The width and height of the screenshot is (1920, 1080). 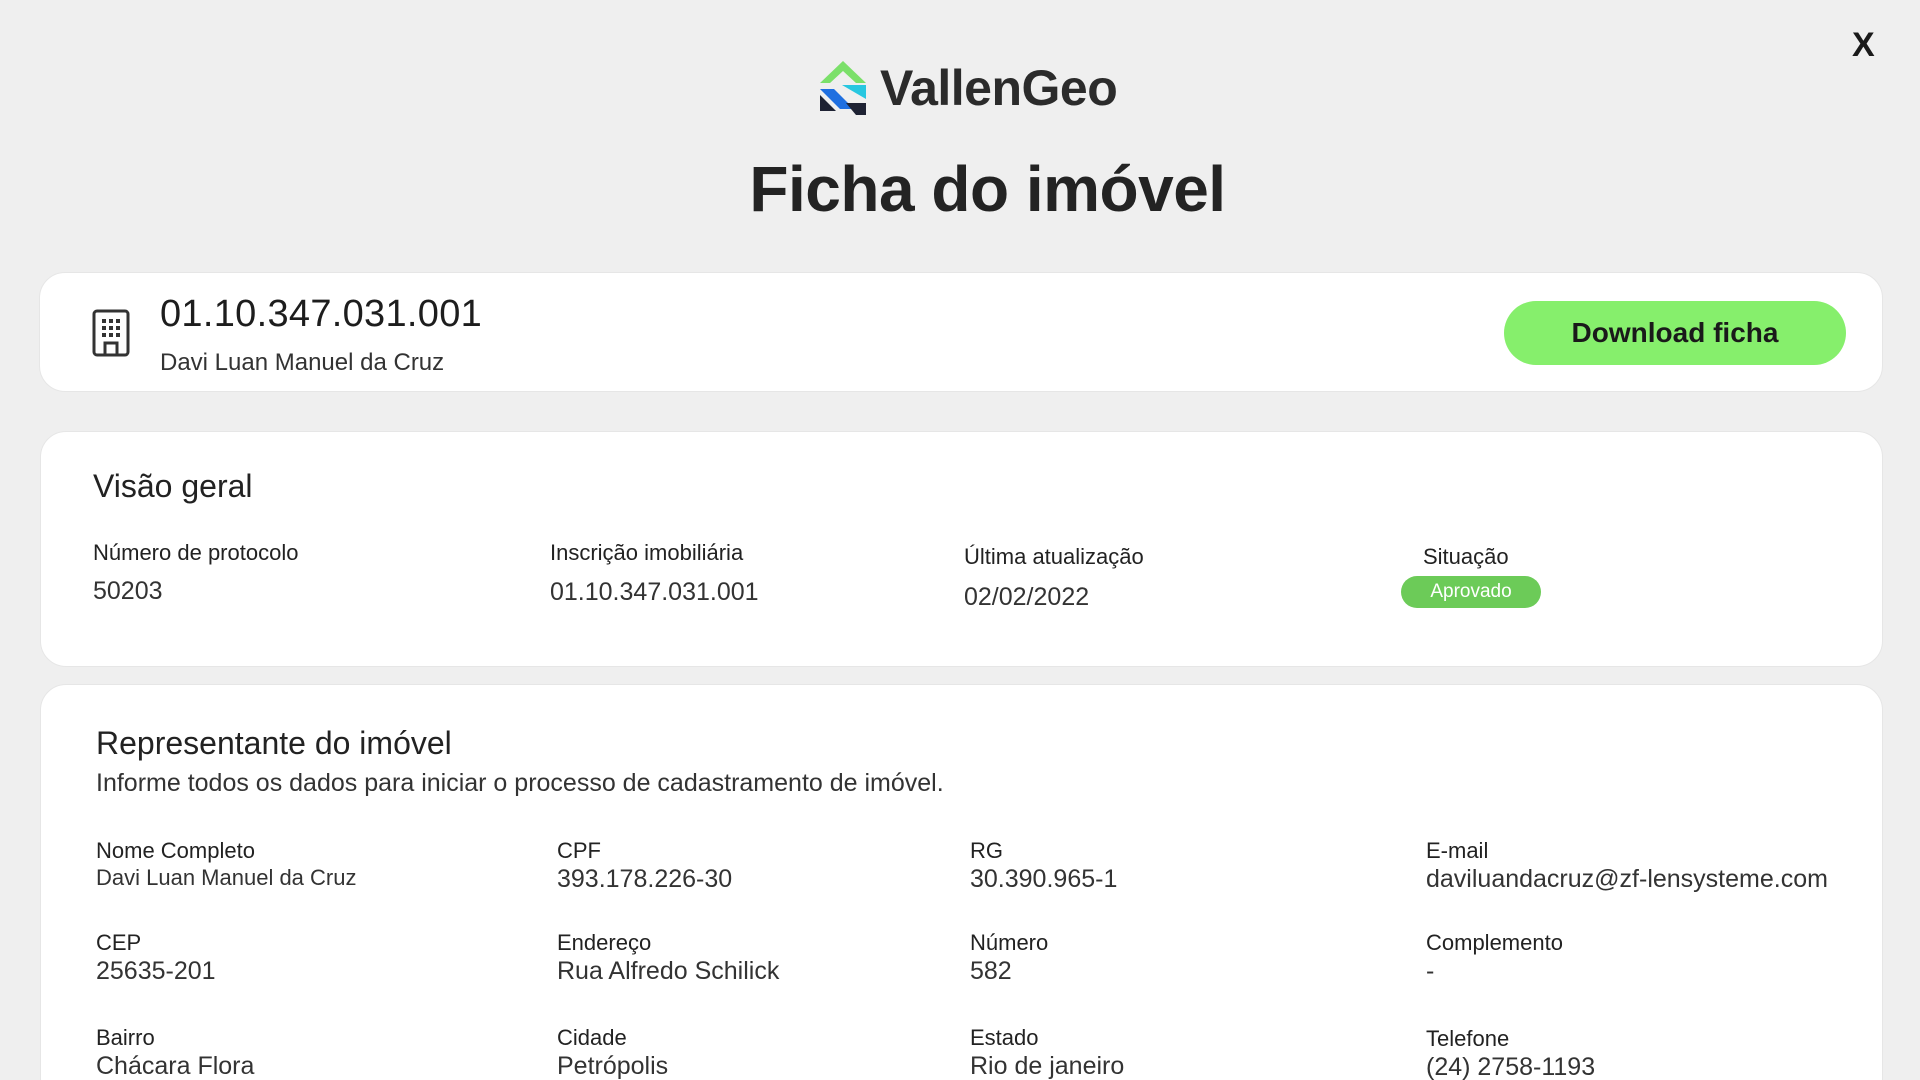 What do you see at coordinates (654, 592) in the screenshot?
I see `property-registration-value: 01.10.347.031.001` at bounding box center [654, 592].